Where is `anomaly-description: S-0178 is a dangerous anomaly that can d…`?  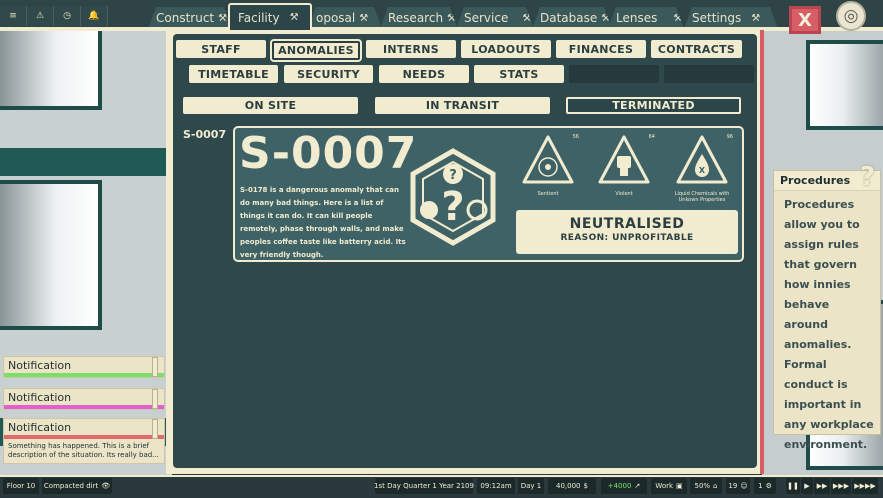 anomaly-description: S-0178 is a dangerous anomaly that can d… is located at coordinates (323, 222).